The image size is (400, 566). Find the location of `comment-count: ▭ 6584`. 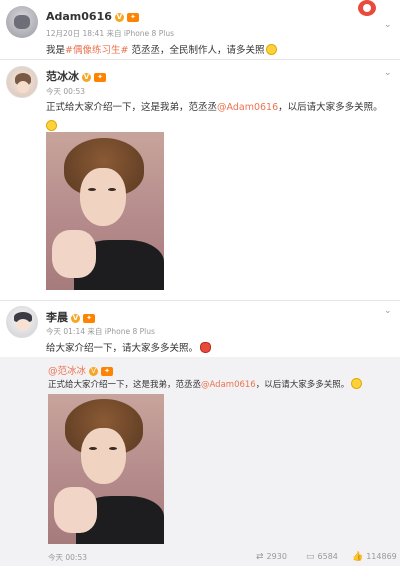

comment-count: ▭ 6584 is located at coordinates (322, 557).